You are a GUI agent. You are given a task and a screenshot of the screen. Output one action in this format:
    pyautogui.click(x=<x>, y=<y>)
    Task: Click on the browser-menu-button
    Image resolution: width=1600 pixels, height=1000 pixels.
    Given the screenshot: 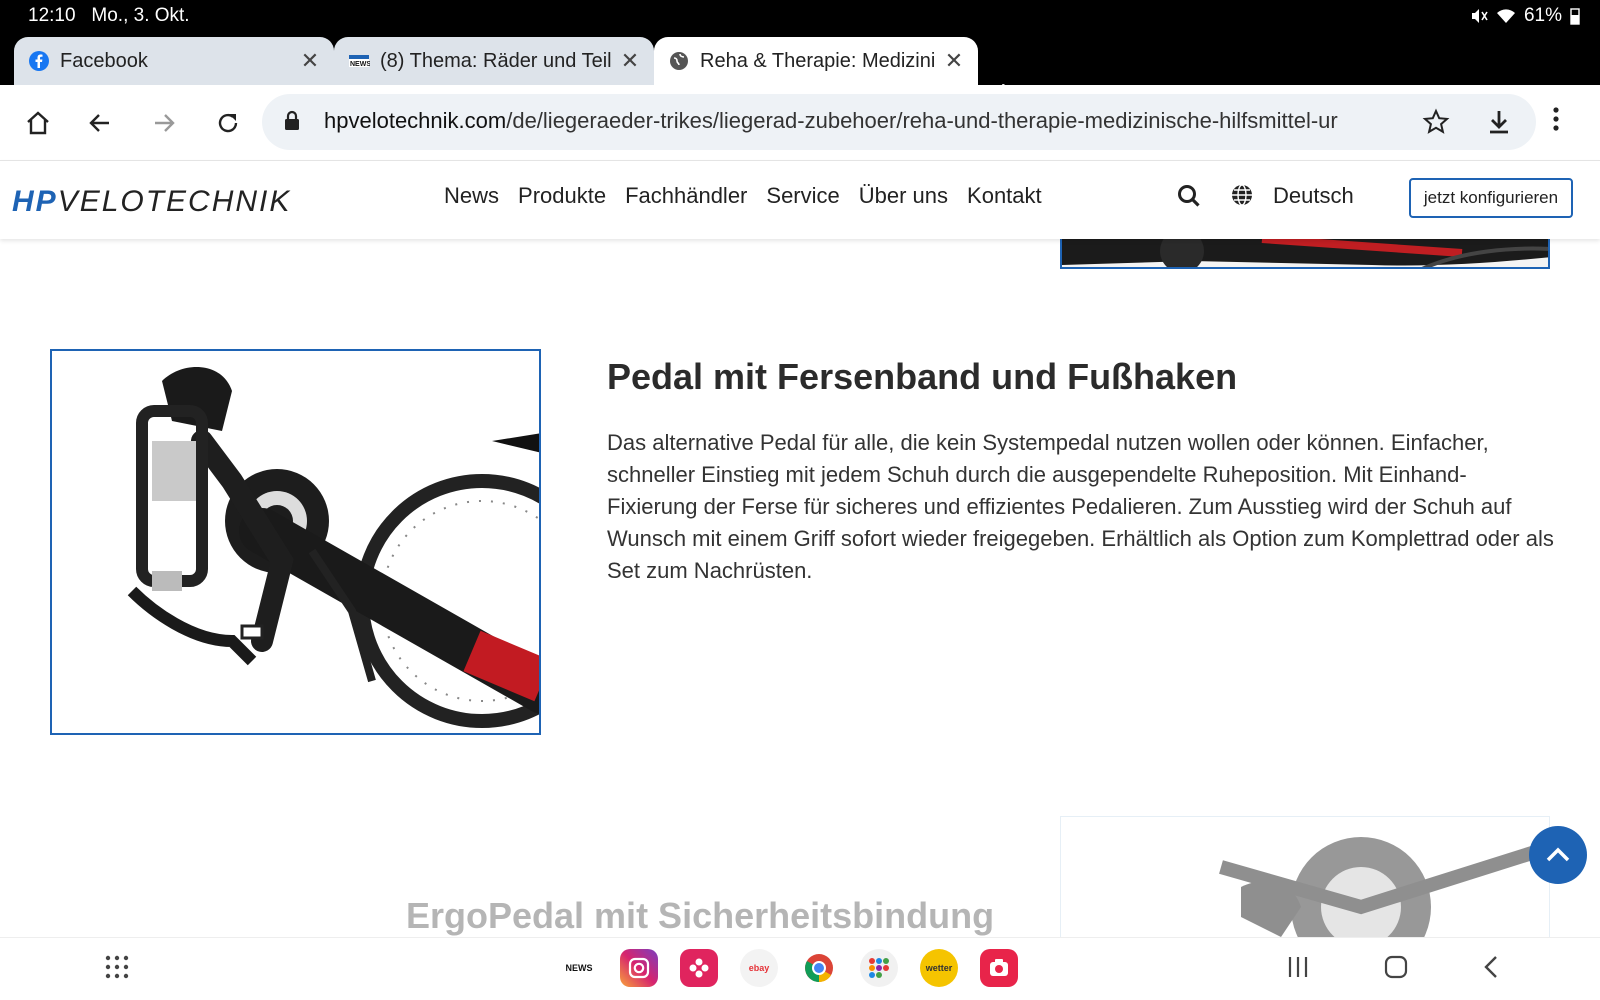 What is the action you would take?
    pyautogui.click(x=1556, y=121)
    